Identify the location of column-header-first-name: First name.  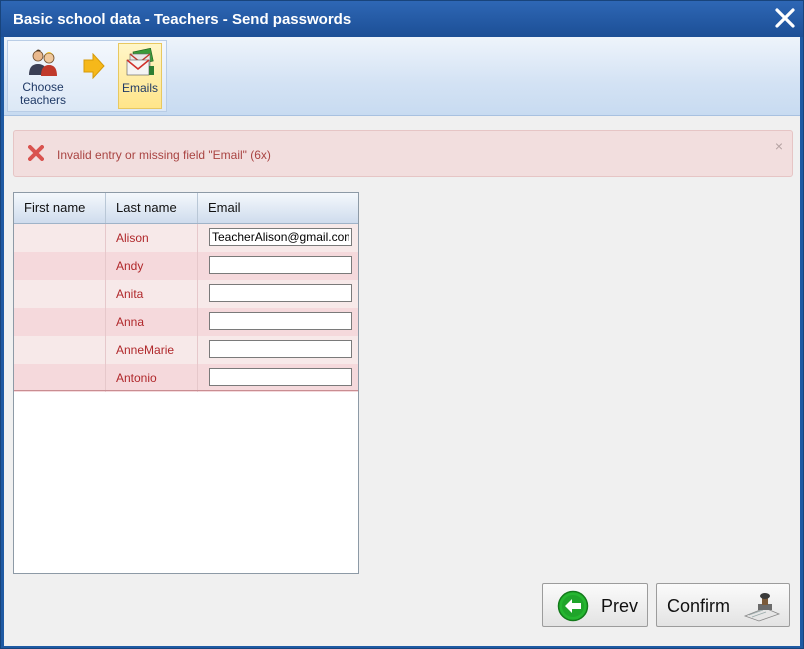
(60, 208).